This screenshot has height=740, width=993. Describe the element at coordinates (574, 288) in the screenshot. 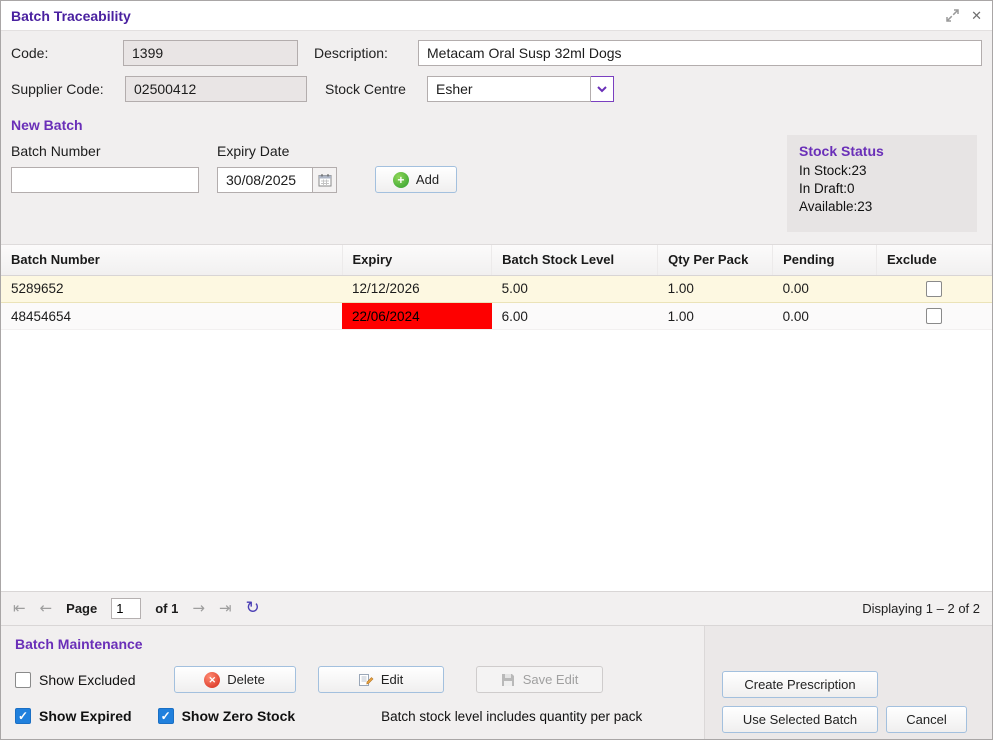

I see `cell-stock-level: 5.00` at that location.